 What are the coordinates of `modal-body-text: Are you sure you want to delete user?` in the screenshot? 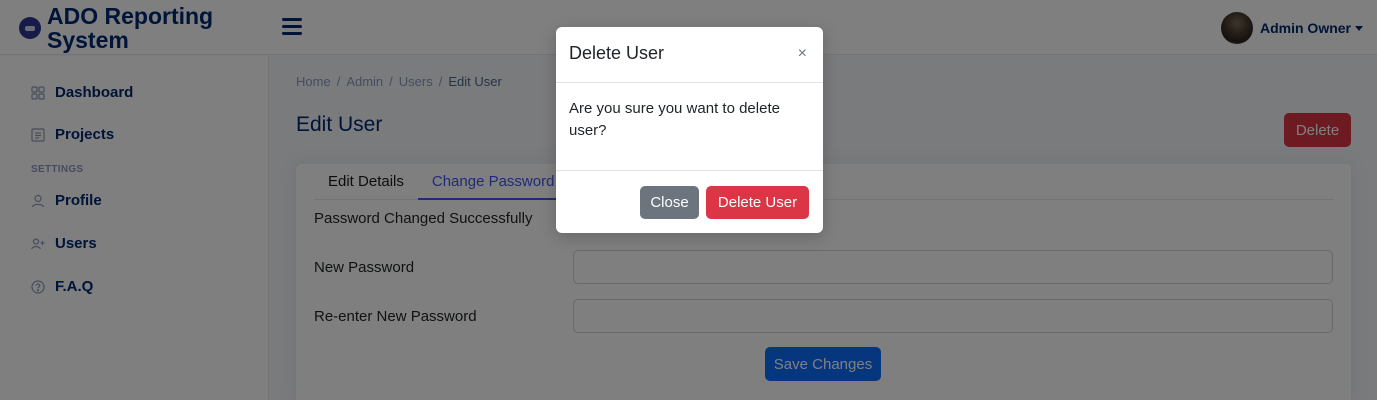 It's located at (674, 119).